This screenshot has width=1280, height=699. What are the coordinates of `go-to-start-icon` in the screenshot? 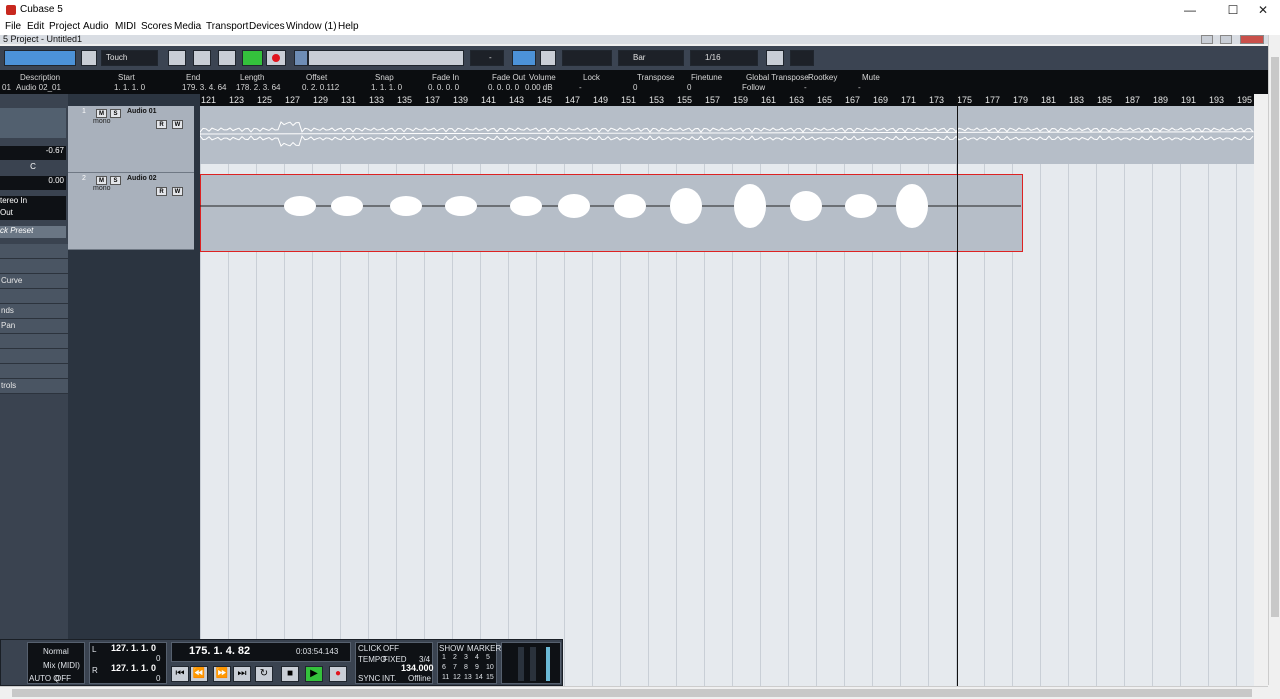 It's located at (177, 58).